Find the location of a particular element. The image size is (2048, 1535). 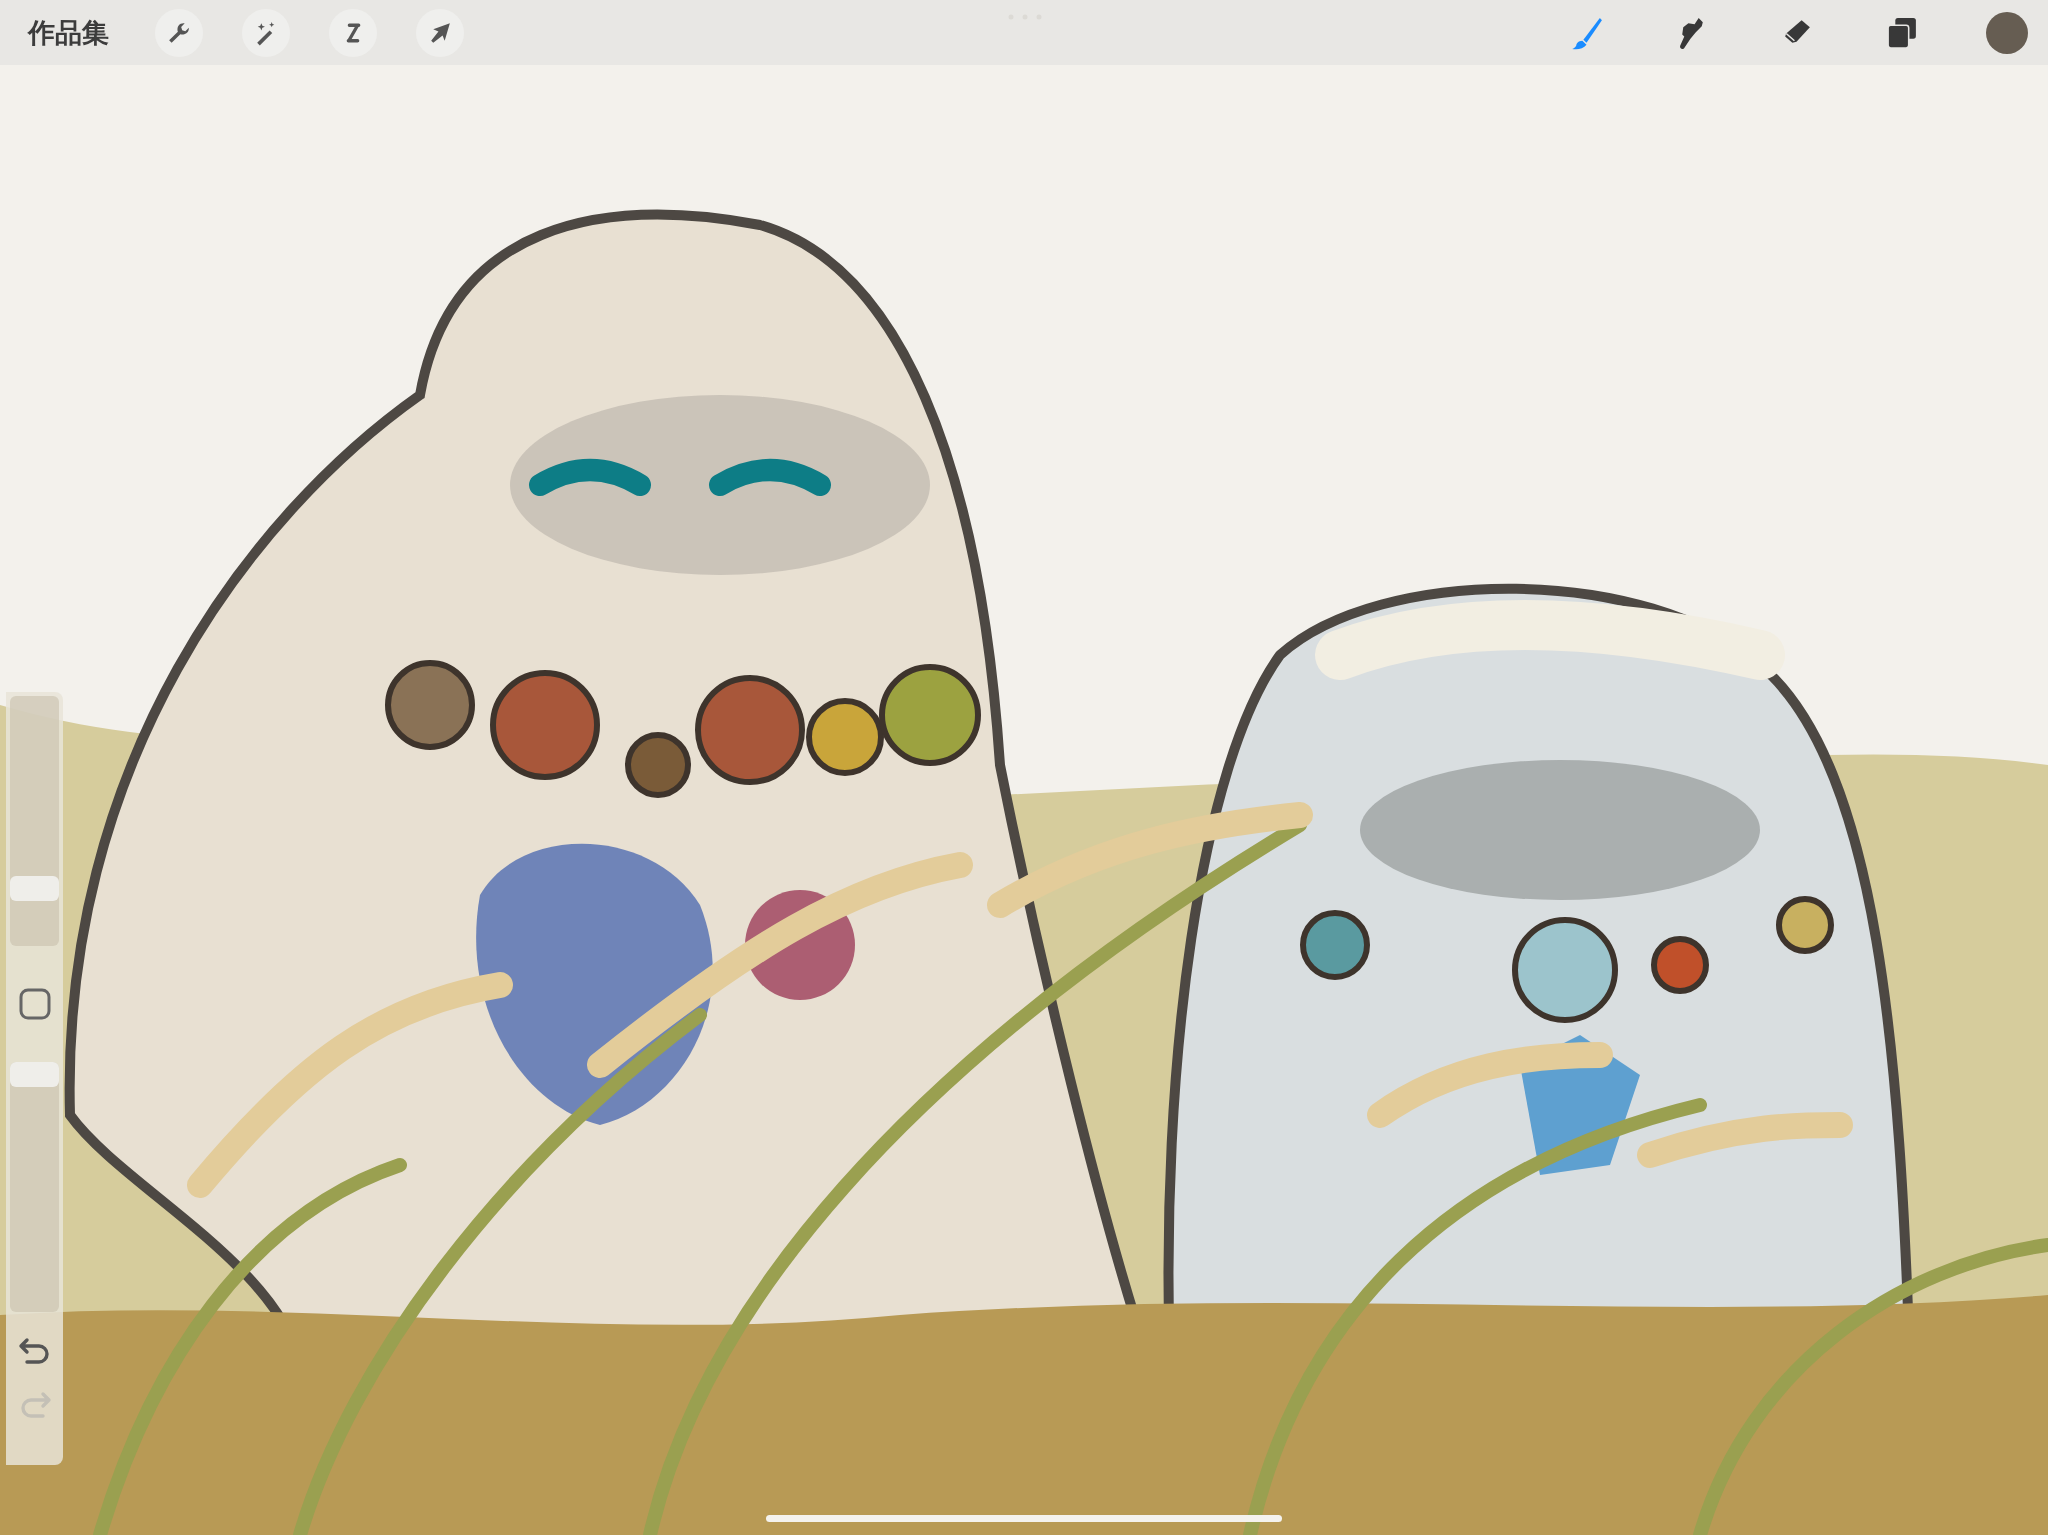

color-swatch is located at coordinates (2007, 32).